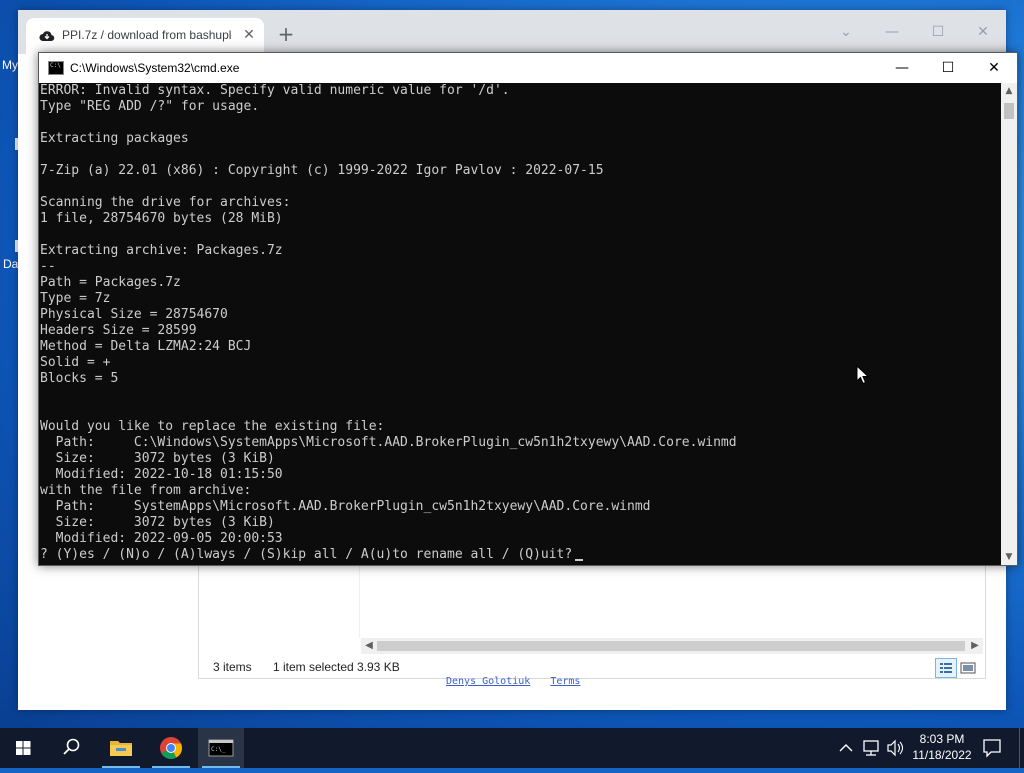  What do you see at coordinates (161, 218) in the screenshot?
I see `console-line: 1 file, 28754670 bytes (28 MiB)` at bounding box center [161, 218].